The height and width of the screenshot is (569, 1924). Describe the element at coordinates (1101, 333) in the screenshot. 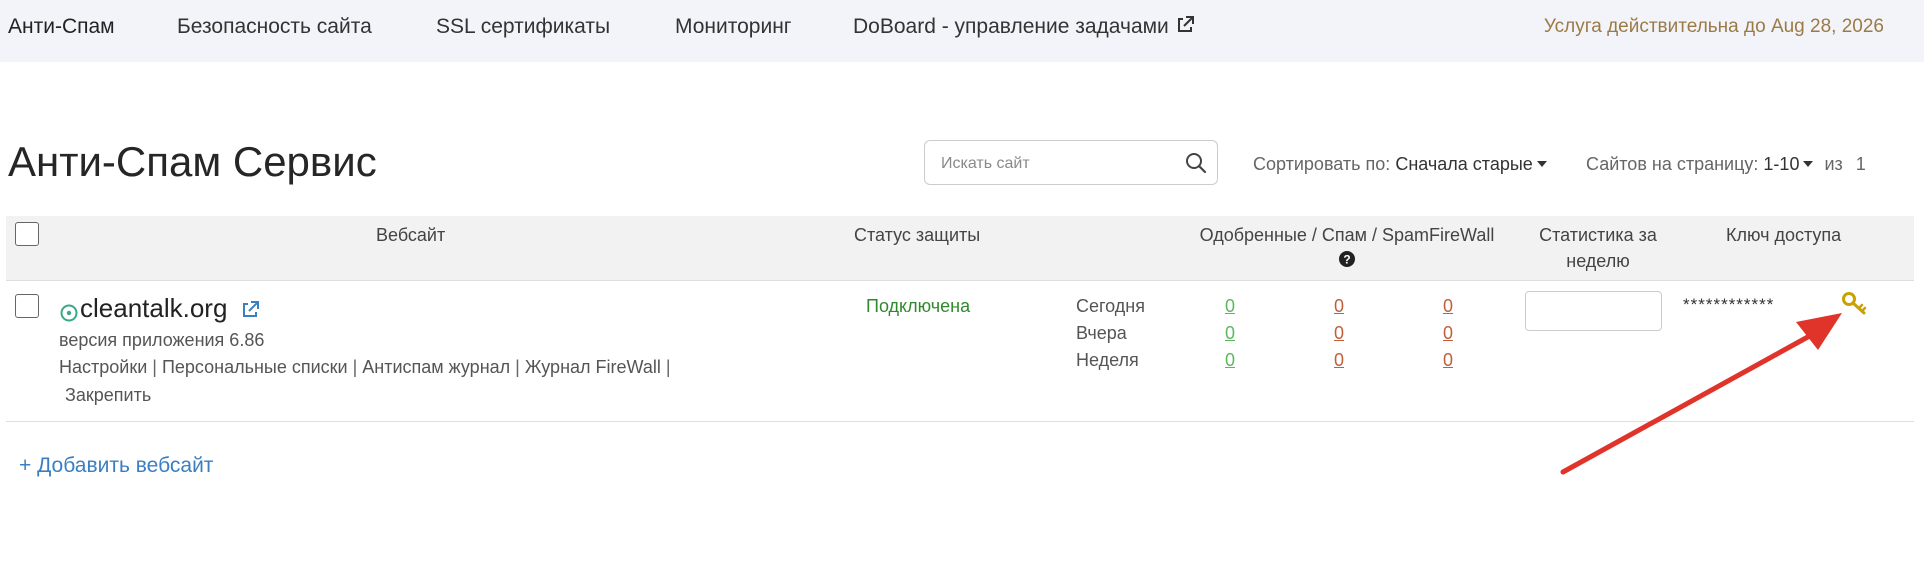

I see `period-yesterday-label: Вчера` at that location.